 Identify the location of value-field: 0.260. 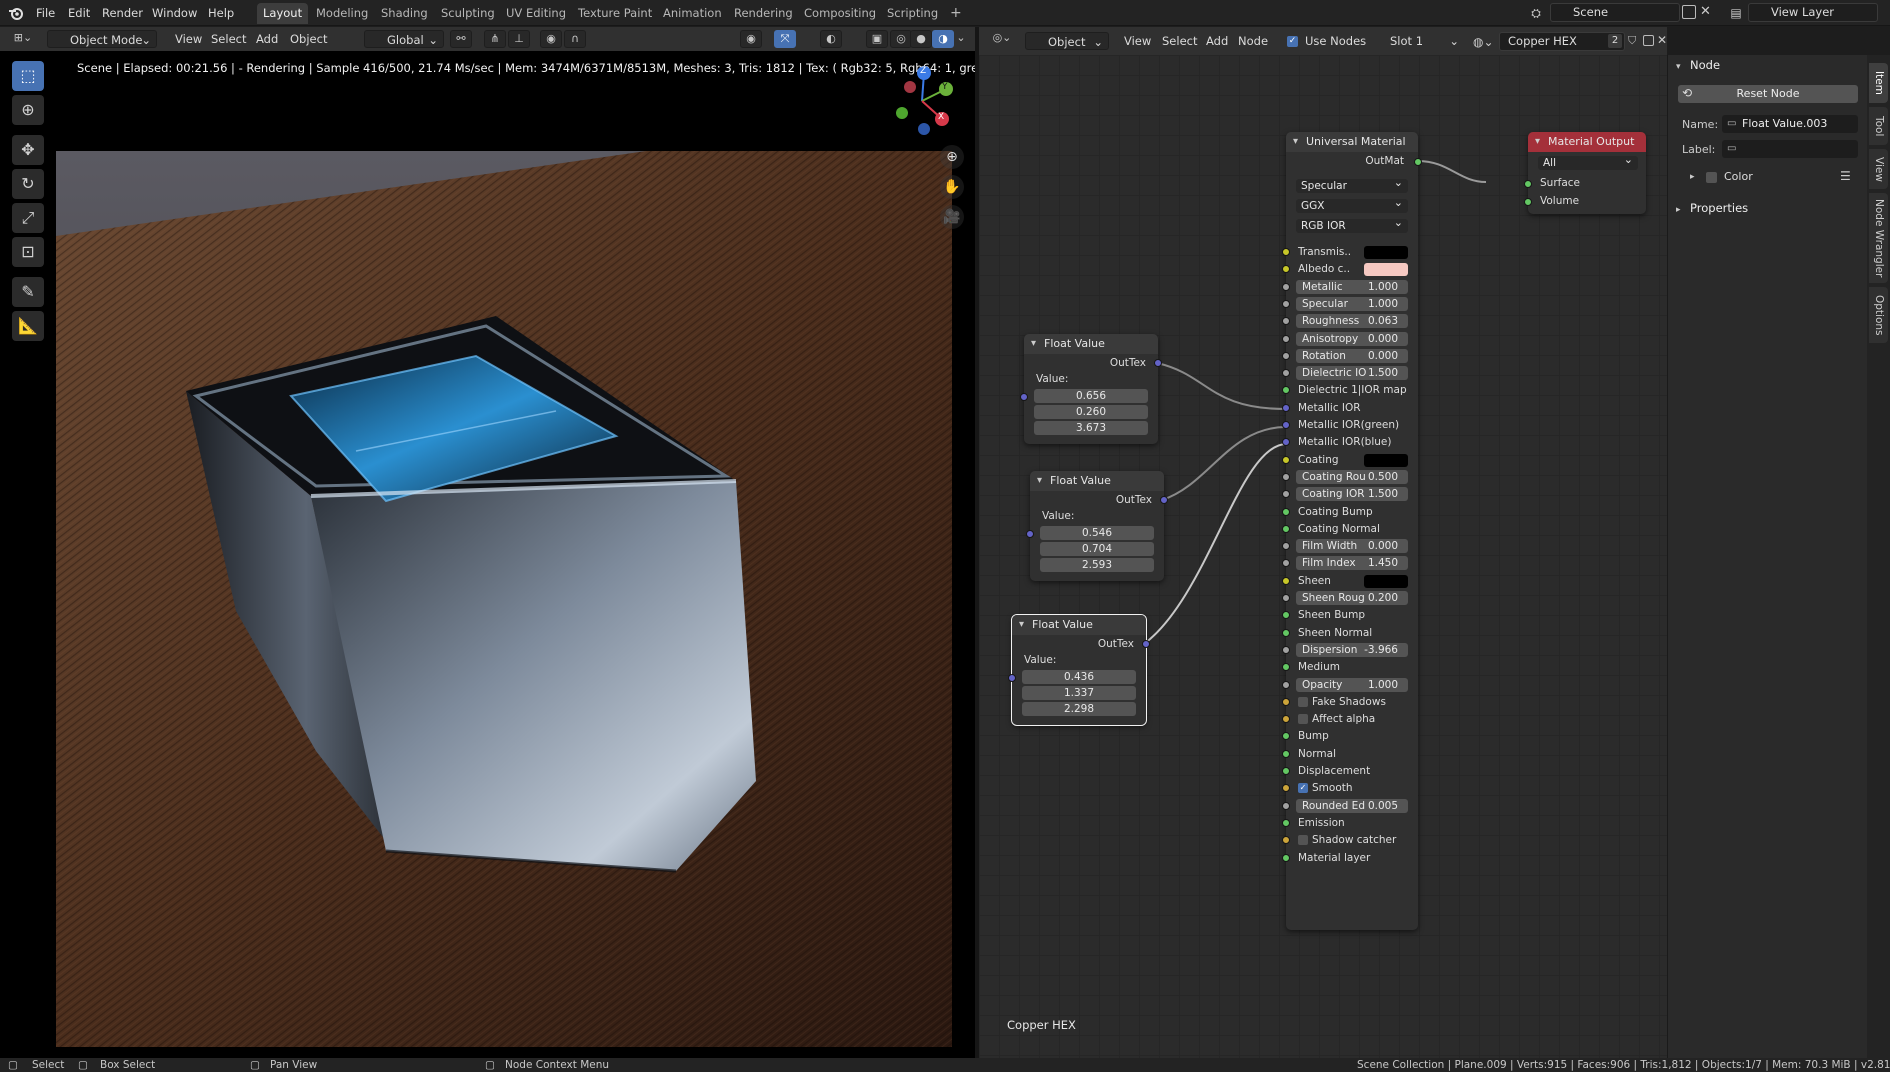
(1091, 412).